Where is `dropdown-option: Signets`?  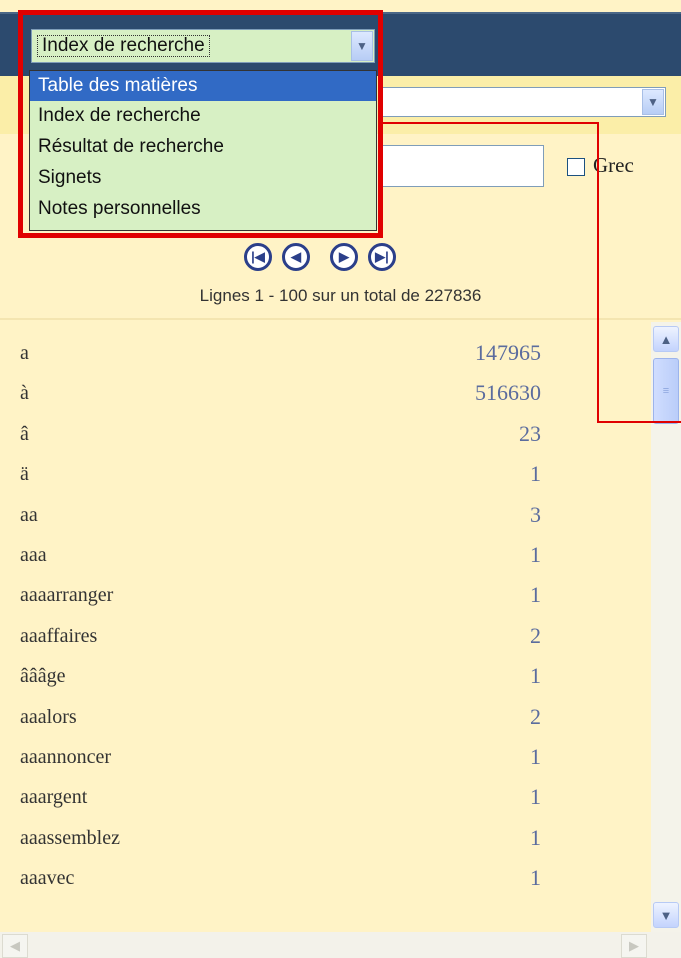
dropdown-option: Signets is located at coordinates (203, 178).